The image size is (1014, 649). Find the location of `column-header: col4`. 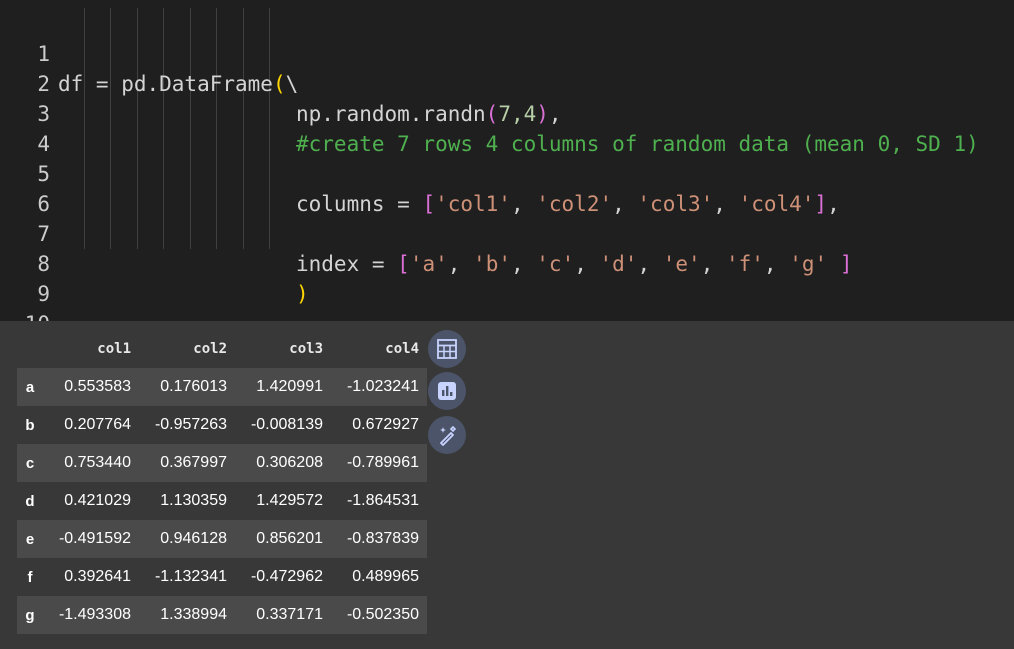

column-header: col4 is located at coordinates (402, 349).